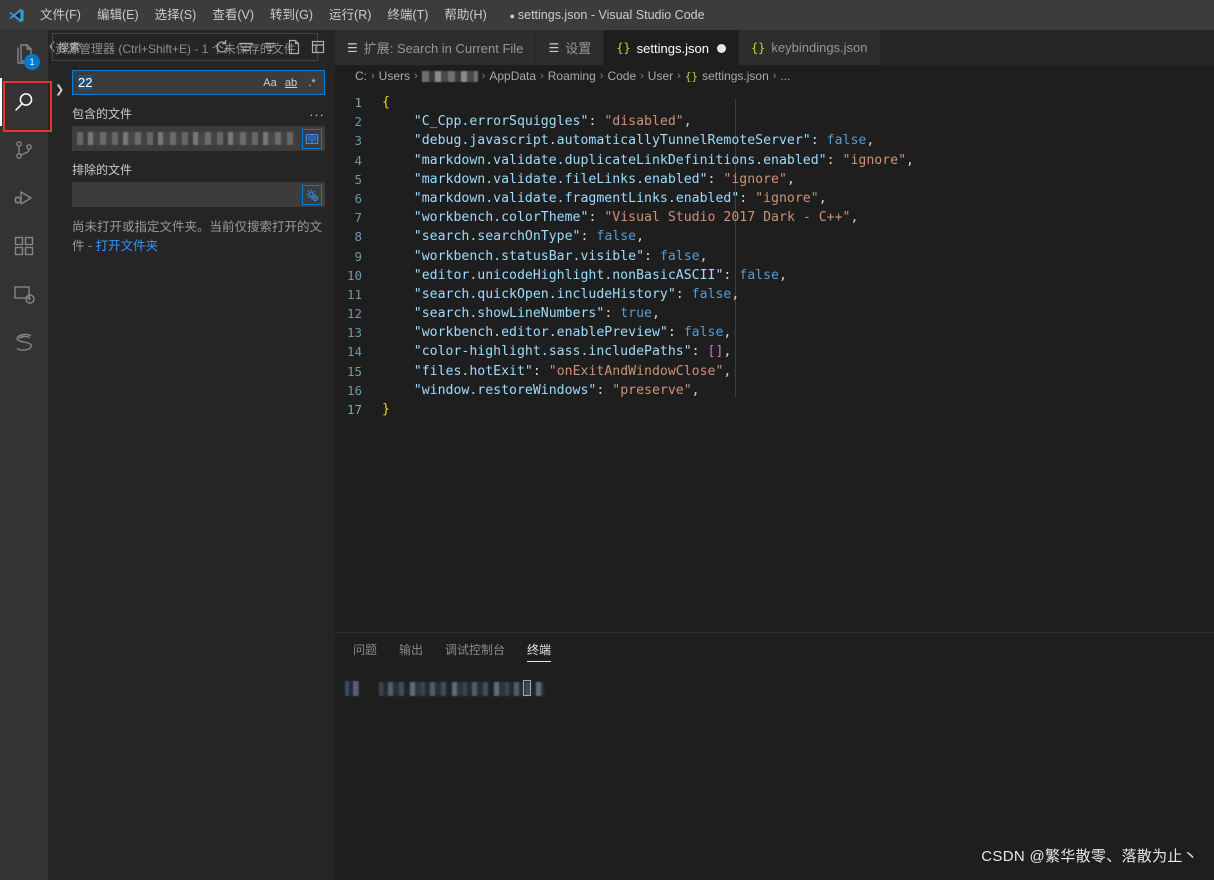 The image size is (1214, 880). What do you see at coordinates (312, 194) in the screenshot?
I see `settings-gear-exclude-icon` at bounding box center [312, 194].